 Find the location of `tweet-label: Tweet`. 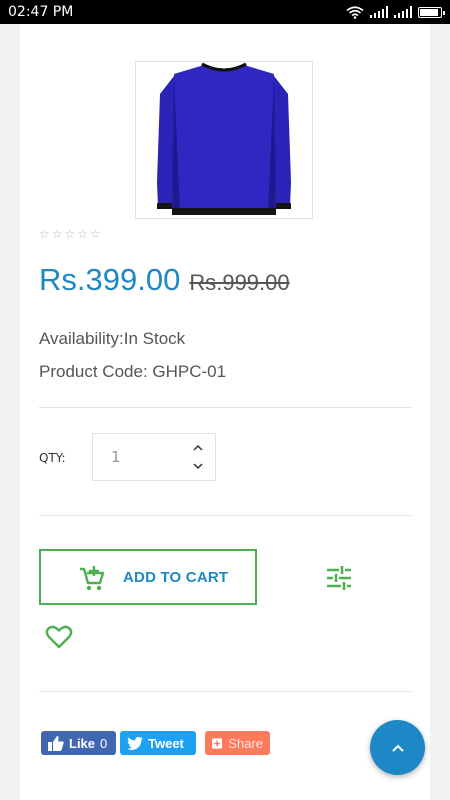

tweet-label: Tweet is located at coordinates (166, 743).